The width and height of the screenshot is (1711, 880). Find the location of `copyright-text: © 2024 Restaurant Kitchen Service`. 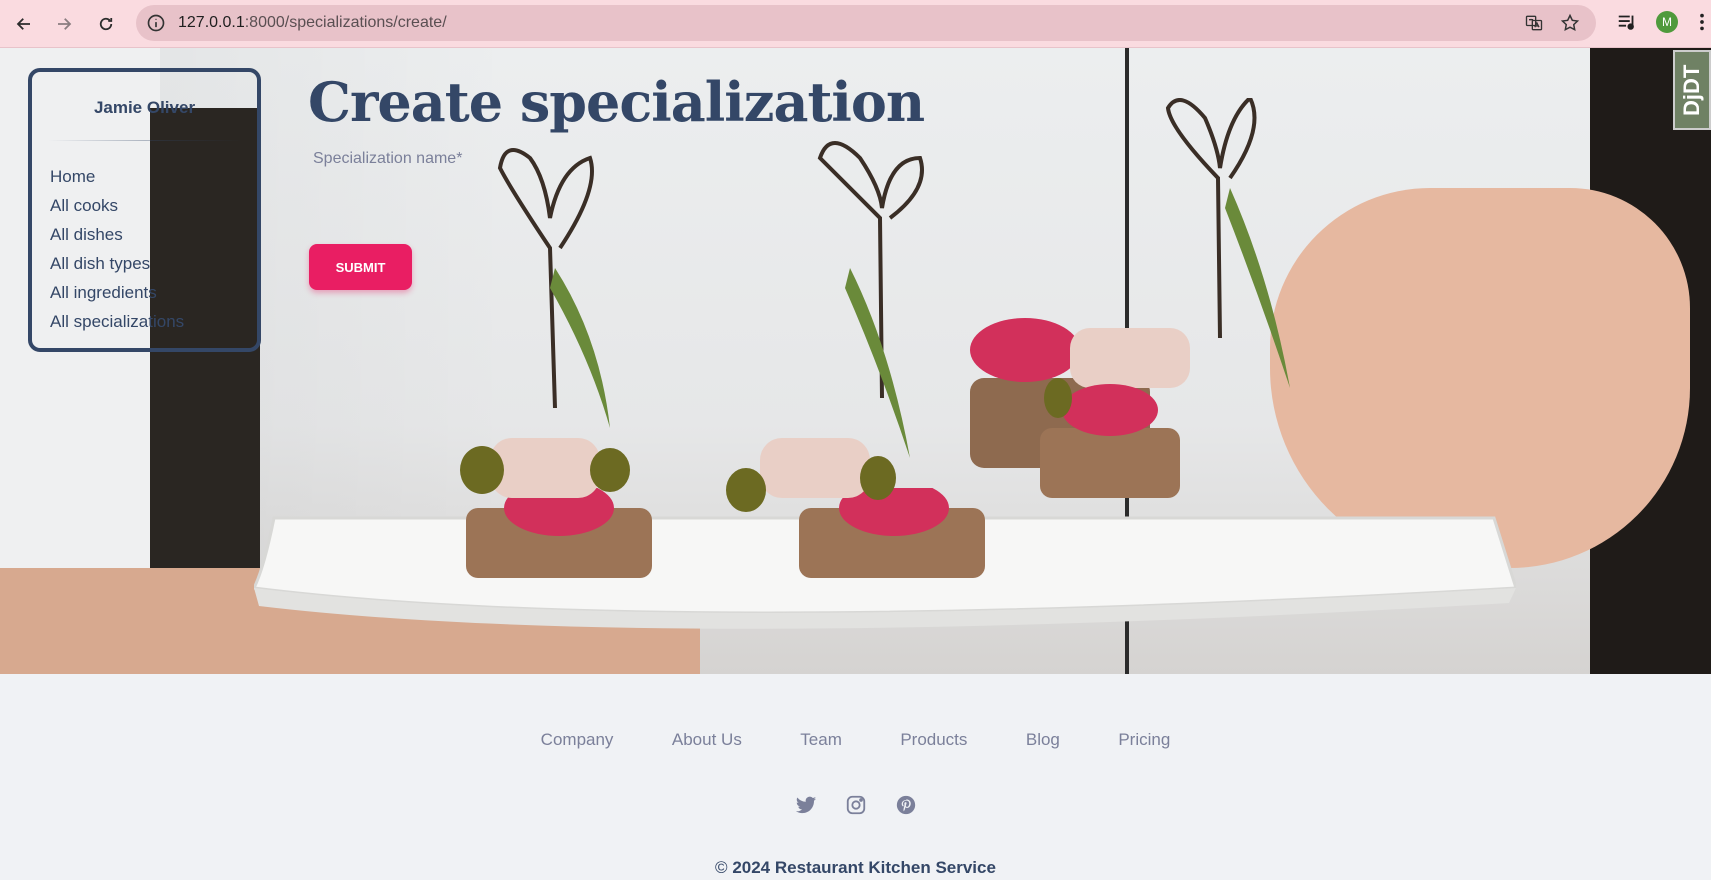

copyright-text: © 2024 Restaurant Kitchen Service is located at coordinates (855, 867).